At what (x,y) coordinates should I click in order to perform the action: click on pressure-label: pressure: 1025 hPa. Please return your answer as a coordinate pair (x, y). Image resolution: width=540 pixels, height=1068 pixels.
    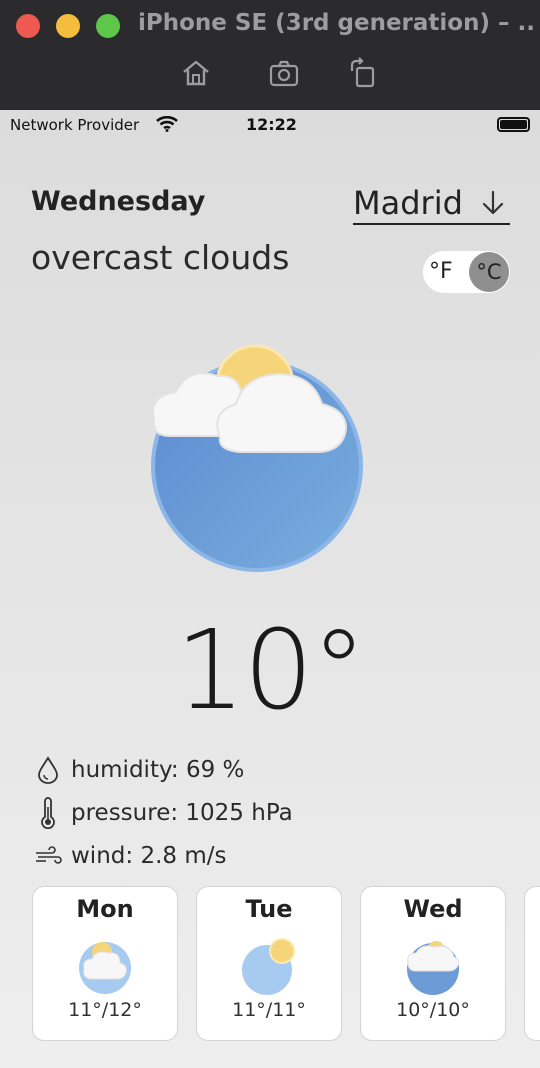
    Looking at the image, I should click on (182, 813).